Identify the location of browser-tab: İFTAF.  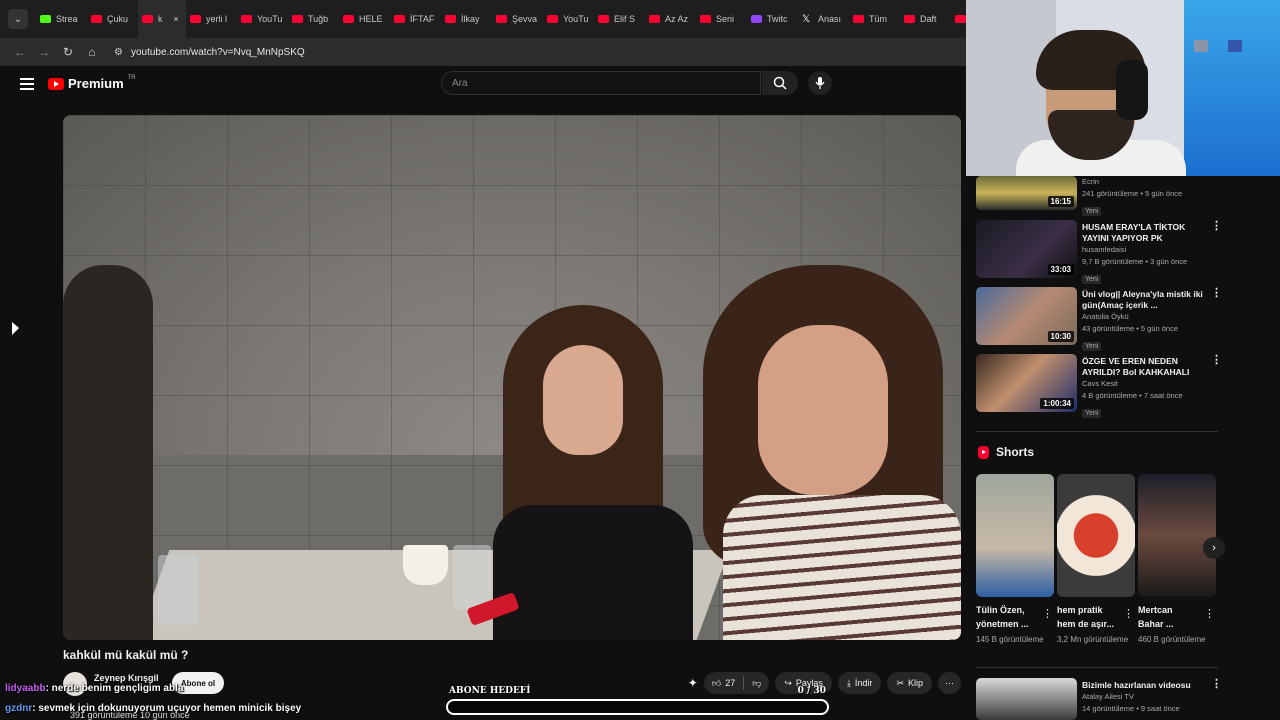
(415, 19).